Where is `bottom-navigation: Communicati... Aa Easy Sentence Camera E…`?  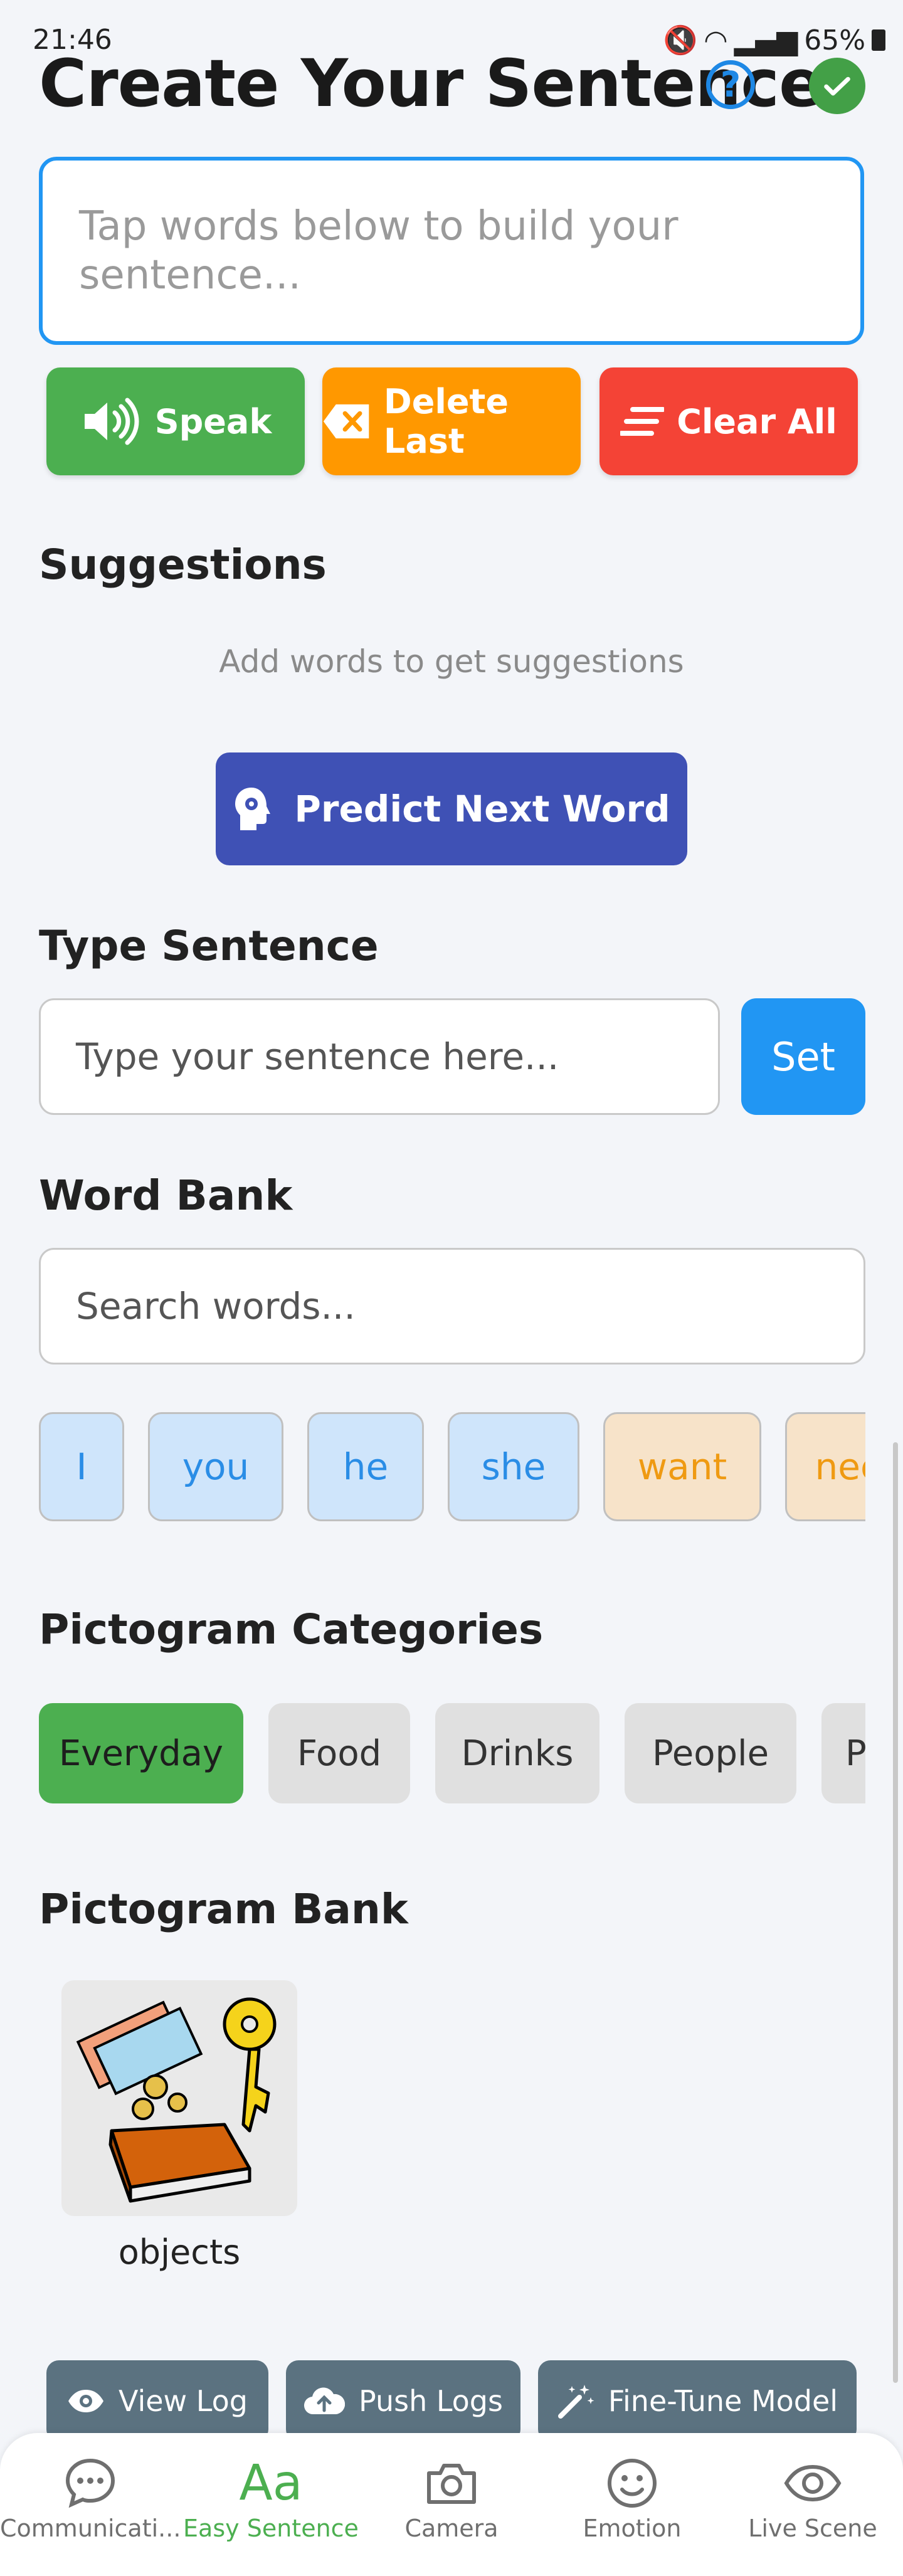 bottom-navigation: Communicati... Aa Easy Sentence Camera E… is located at coordinates (451, 2504).